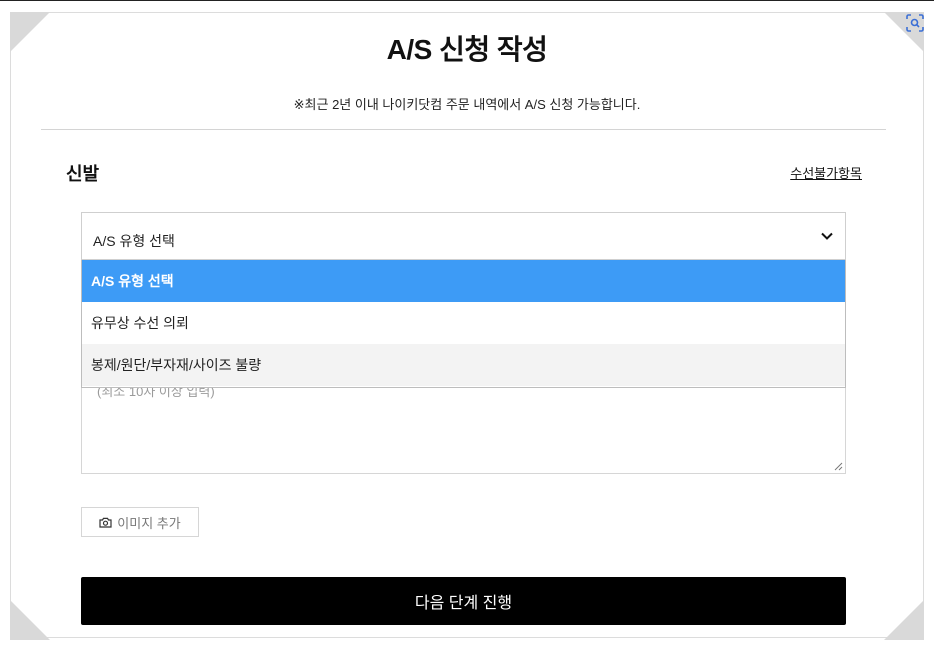  Describe the element at coordinates (838, 466) in the screenshot. I see `resize-grip-icon` at that location.